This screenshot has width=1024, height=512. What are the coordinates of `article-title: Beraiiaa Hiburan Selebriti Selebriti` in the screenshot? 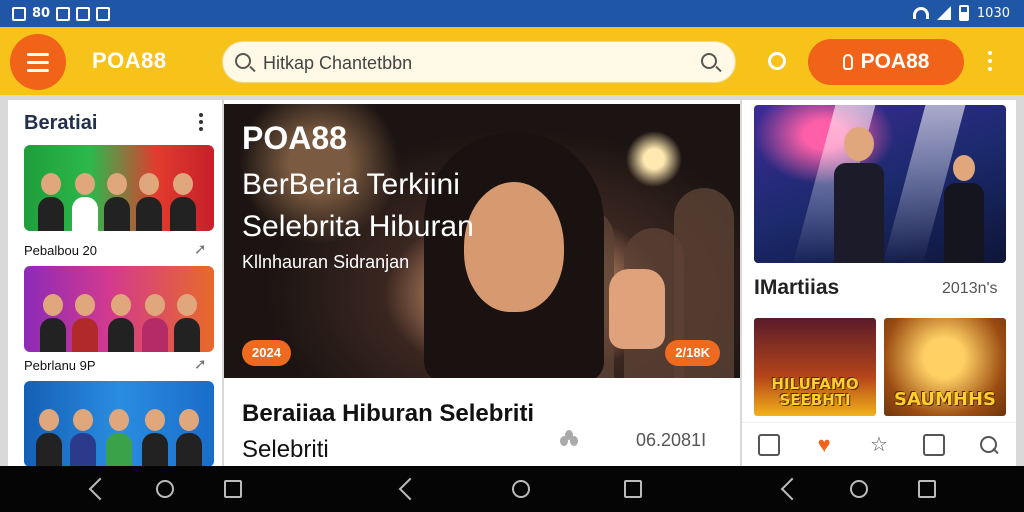 It's located at (388, 432).